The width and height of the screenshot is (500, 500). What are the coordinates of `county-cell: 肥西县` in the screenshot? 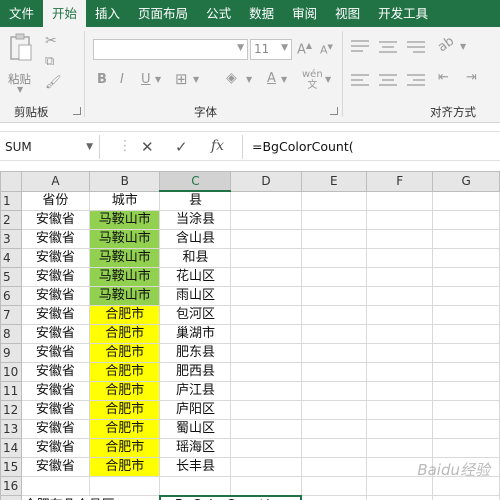 It's located at (195, 372).